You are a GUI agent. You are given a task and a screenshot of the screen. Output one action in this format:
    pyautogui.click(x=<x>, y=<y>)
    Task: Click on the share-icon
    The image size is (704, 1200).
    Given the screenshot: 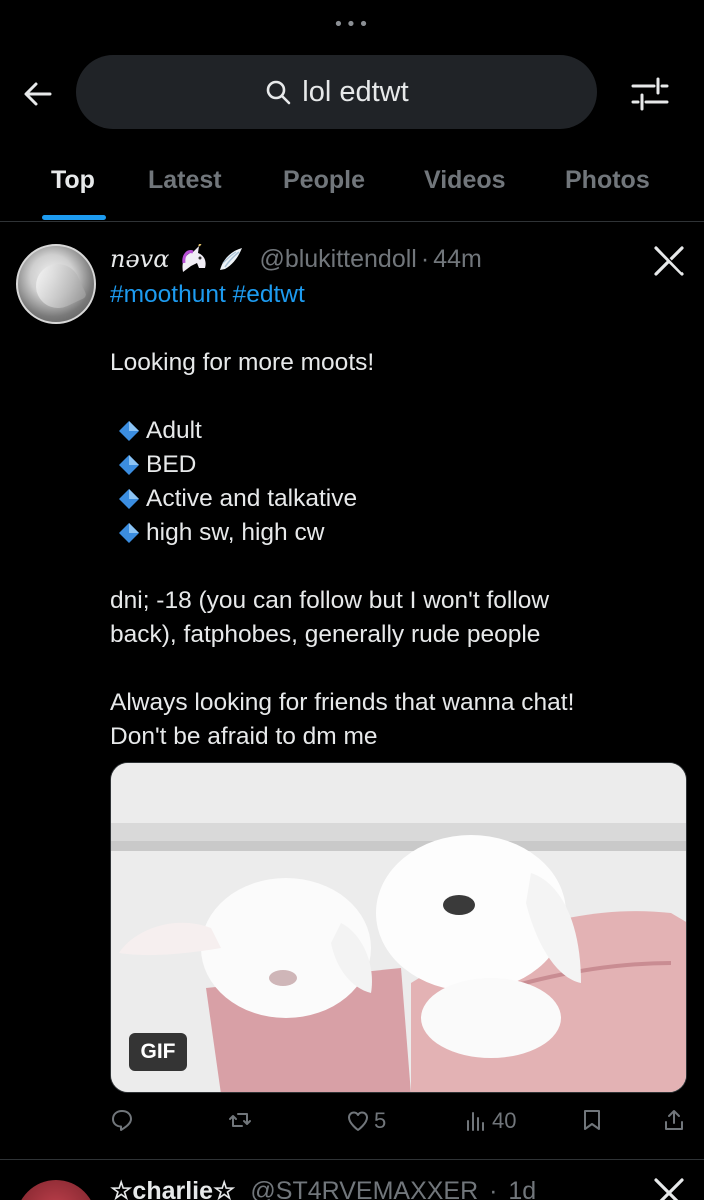 What is the action you would take?
    pyautogui.click(x=674, y=1120)
    